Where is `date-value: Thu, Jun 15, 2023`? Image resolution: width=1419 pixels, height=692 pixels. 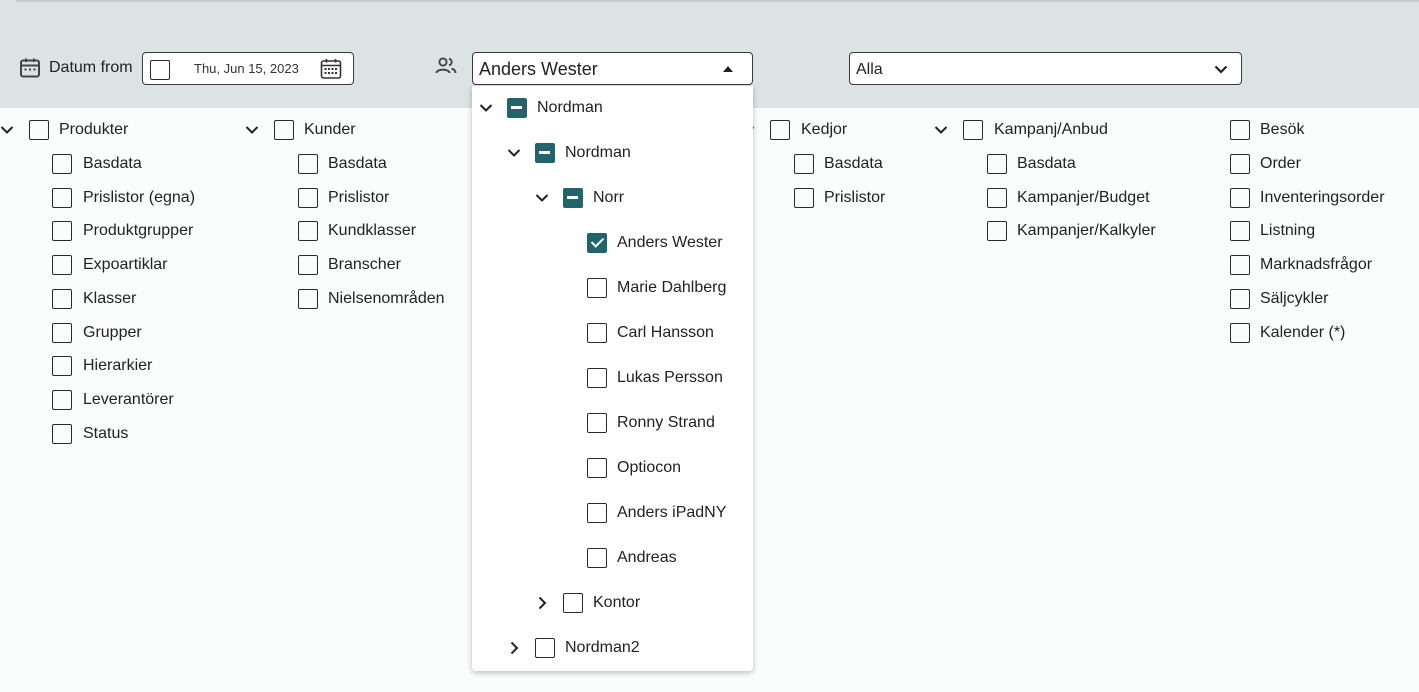
date-value: Thu, Jun 15, 2023 is located at coordinates (246, 69).